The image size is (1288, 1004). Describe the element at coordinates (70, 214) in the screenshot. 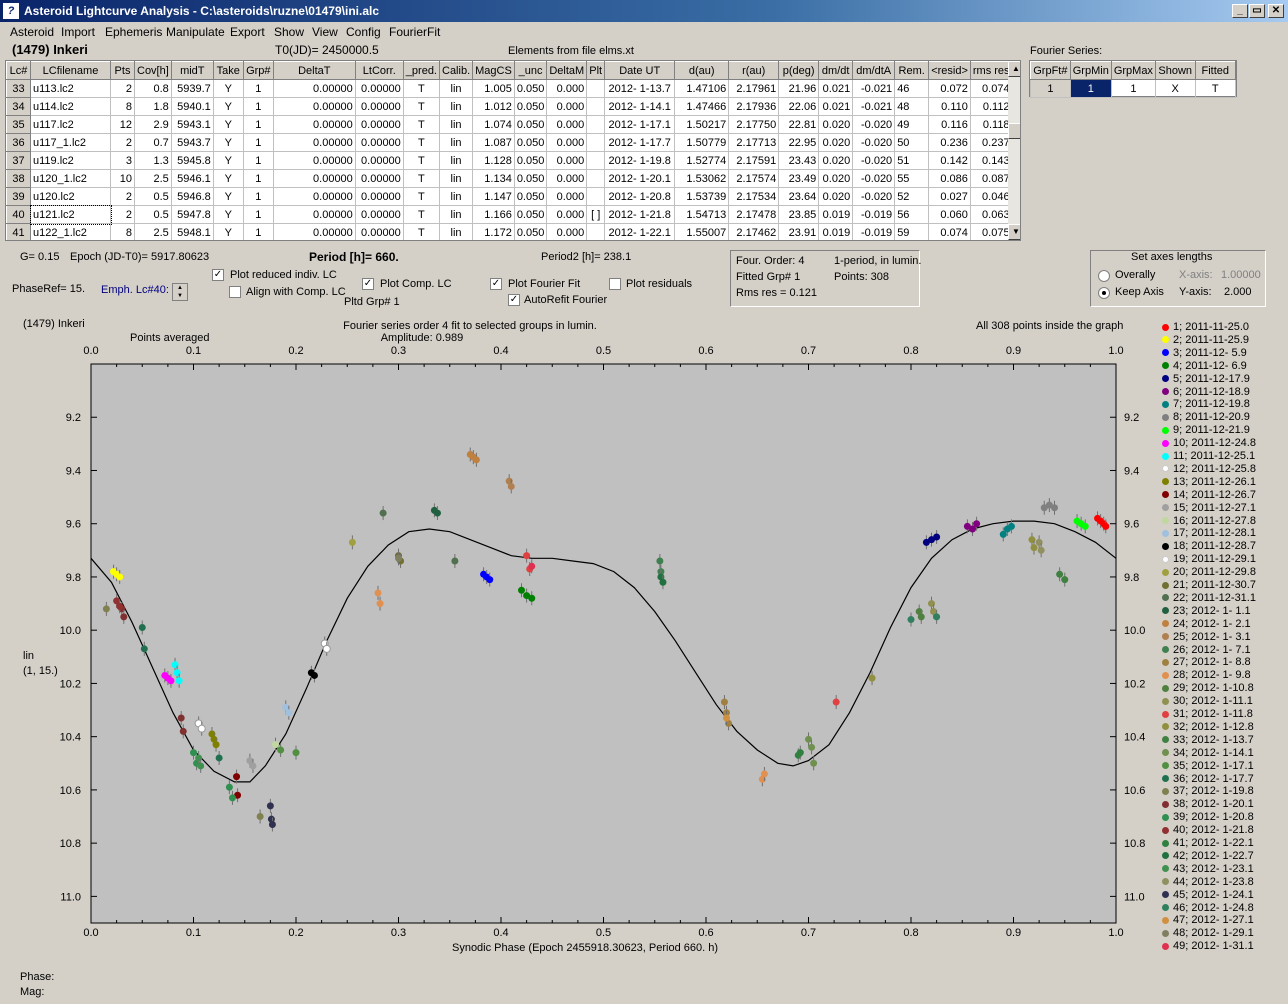

I see `table-cell: u121.lc2` at that location.